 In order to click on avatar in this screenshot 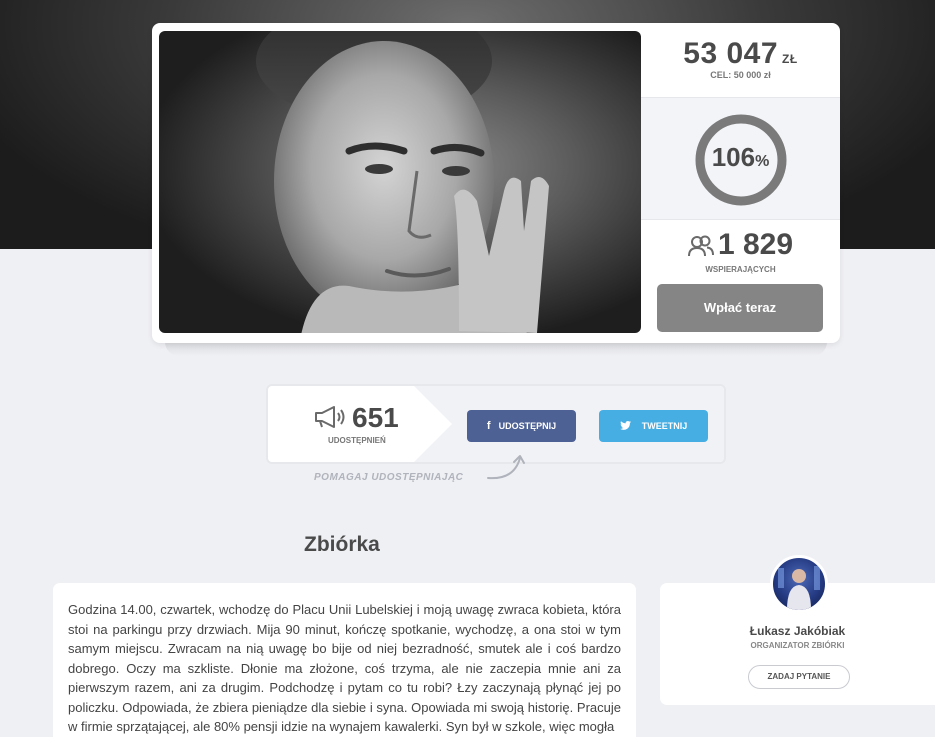, I will do `click(799, 584)`.